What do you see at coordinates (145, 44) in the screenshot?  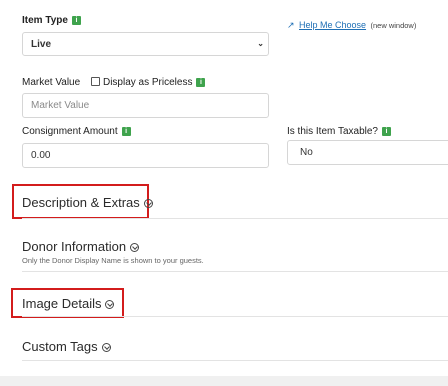 I see `item-type-select: Live ⌄` at bounding box center [145, 44].